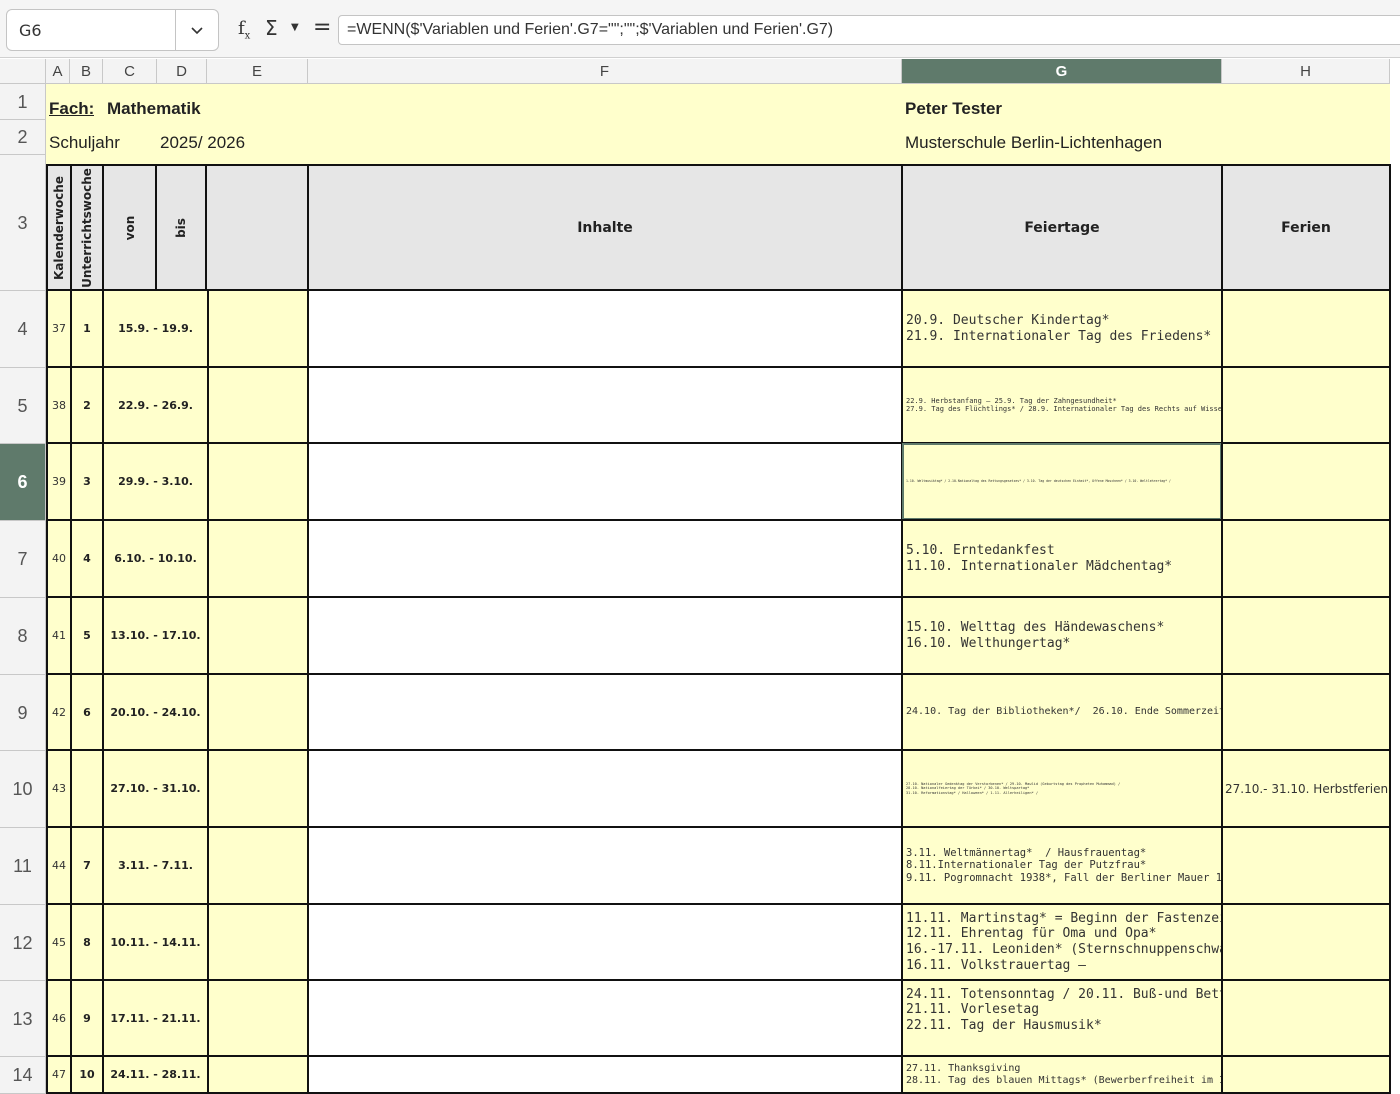 The image size is (1400, 1094). Describe the element at coordinates (23, 789) in the screenshot. I see `row-header-10: 10` at that location.